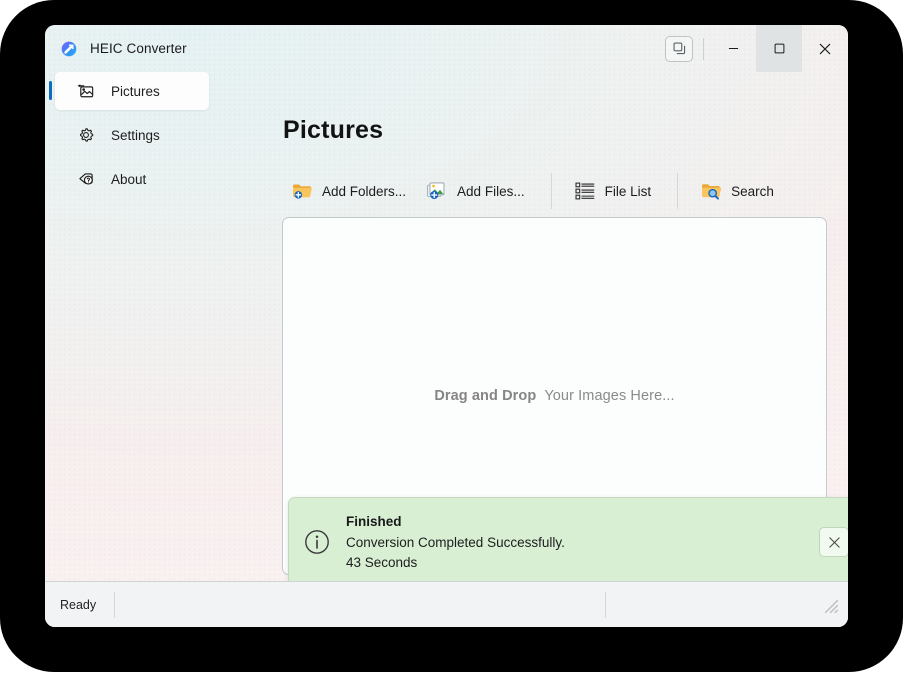  I want to click on sidebar-item-label: Pictures, so click(135, 91).